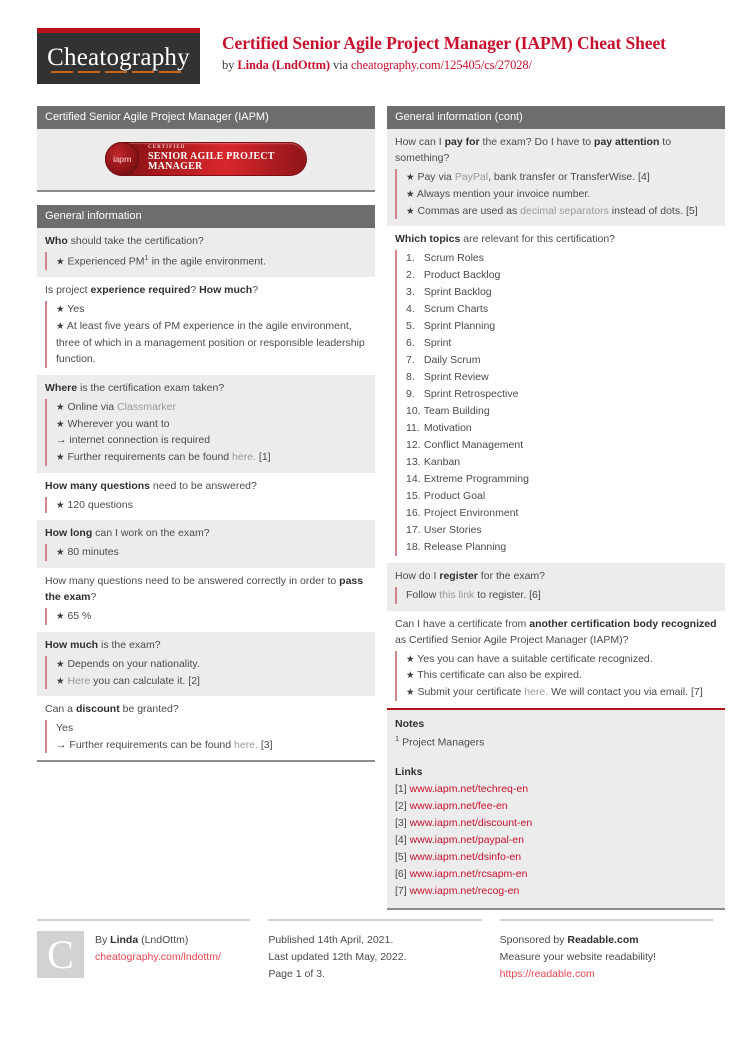 The height and width of the screenshot is (1061, 750). Describe the element at coordinates (451, 326) in the screenshot. I see `topic-item: 5. Sprint Planning` at that location.